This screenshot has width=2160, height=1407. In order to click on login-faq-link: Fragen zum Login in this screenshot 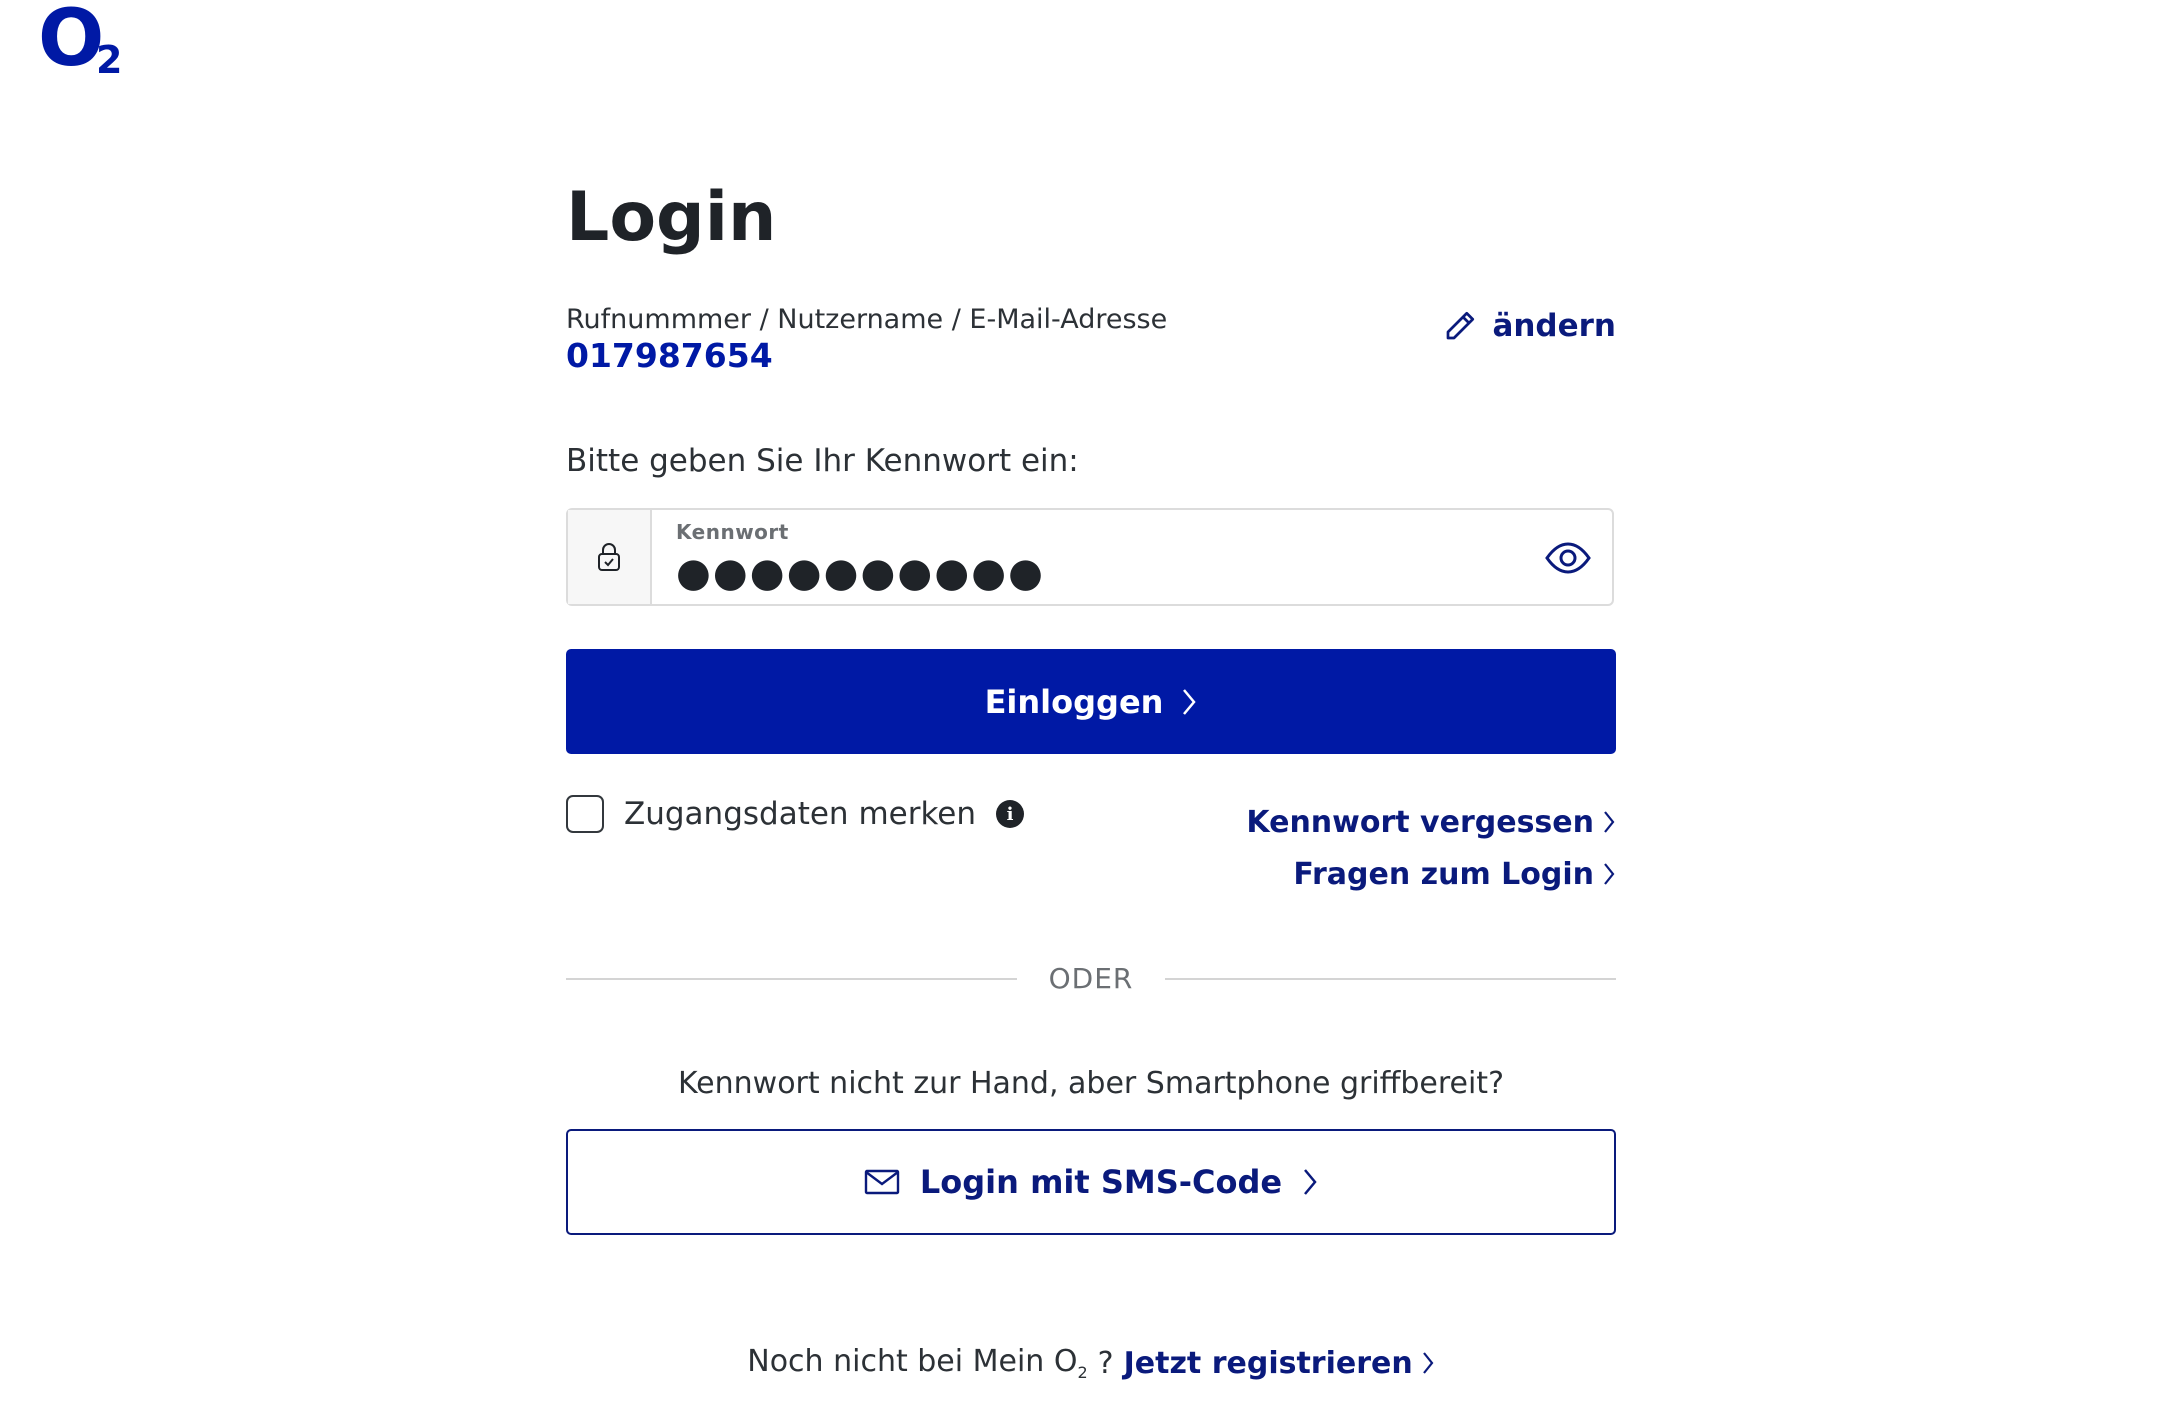, I will do `click(1431, 874)`.